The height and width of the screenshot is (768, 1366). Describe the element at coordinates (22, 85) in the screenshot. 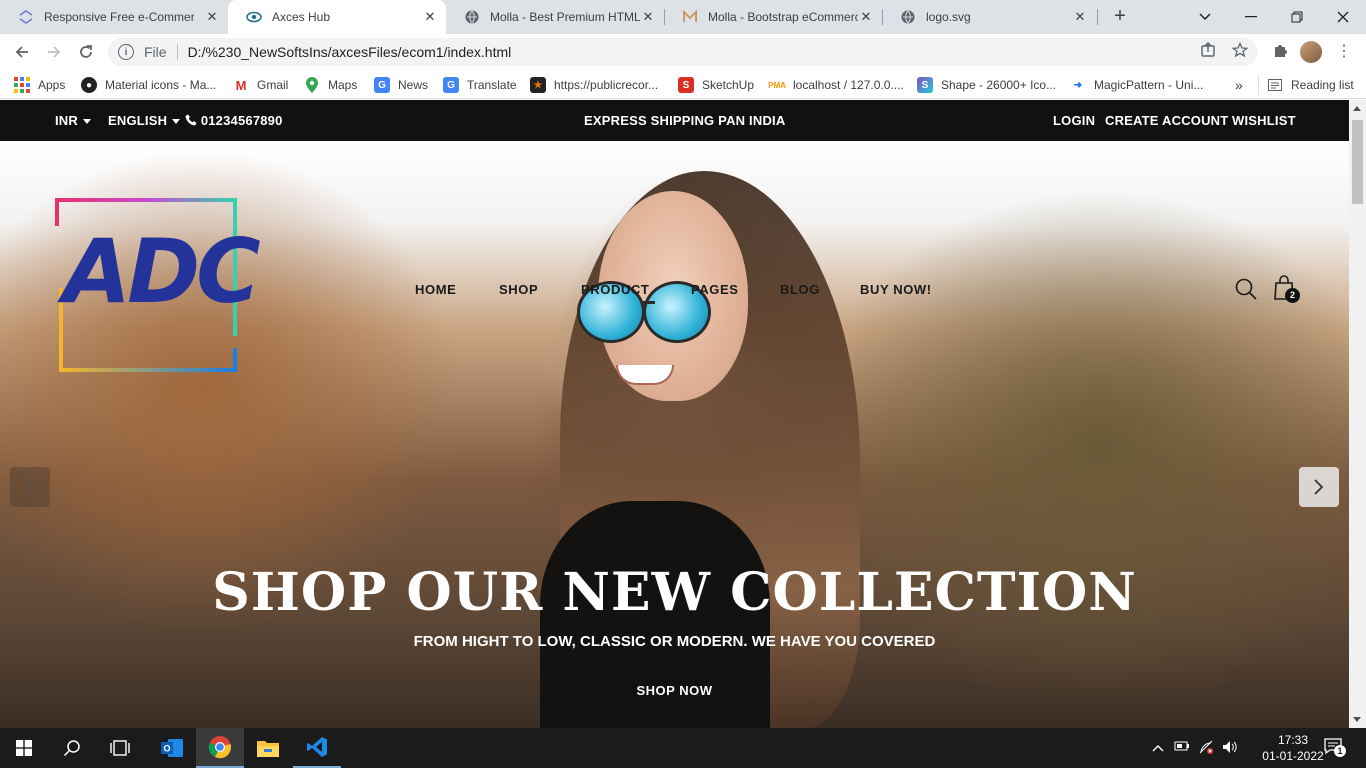

I see `apps-grid-icon` at that location.